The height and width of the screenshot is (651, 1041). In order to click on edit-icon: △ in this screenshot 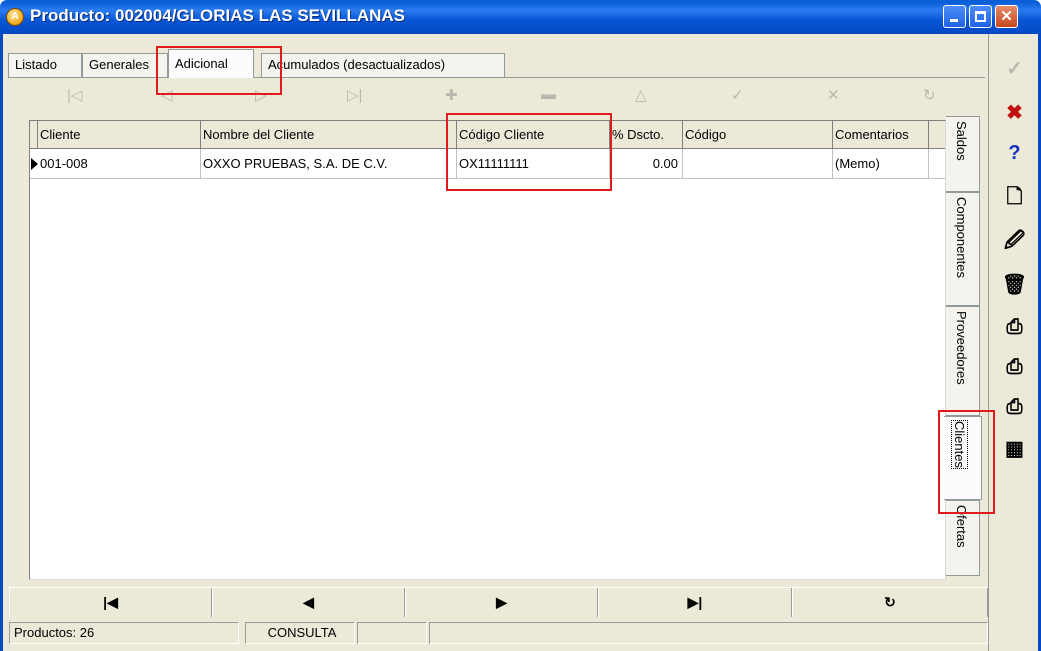, I will do `click(641, 95)`.